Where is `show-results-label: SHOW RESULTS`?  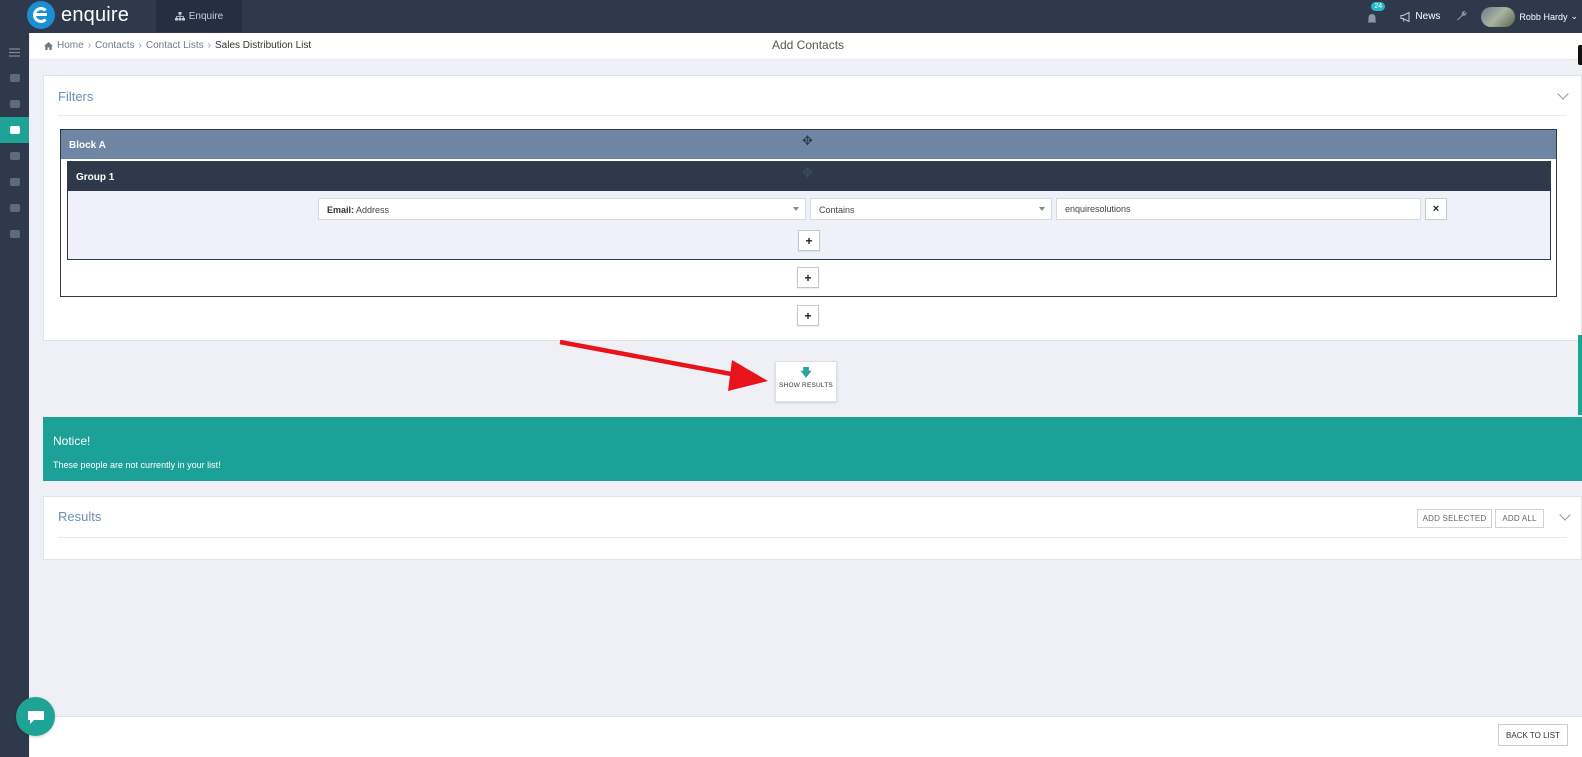
show-results-label: SHOW RESULTS is located at coordinates (806, 385).